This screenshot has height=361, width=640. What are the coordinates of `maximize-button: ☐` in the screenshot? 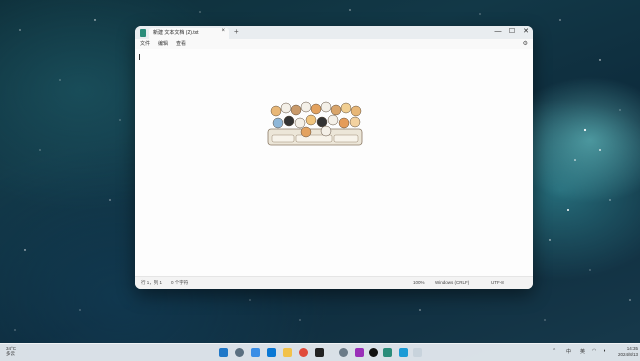 It's located at (512, 32).